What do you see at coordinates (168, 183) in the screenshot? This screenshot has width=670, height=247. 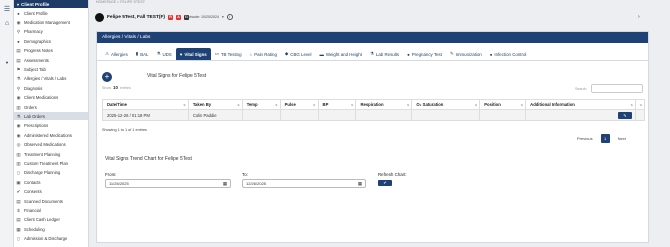 I see `from-date-input: 11/26/2025 ▦` at bounding box center [168, 183].